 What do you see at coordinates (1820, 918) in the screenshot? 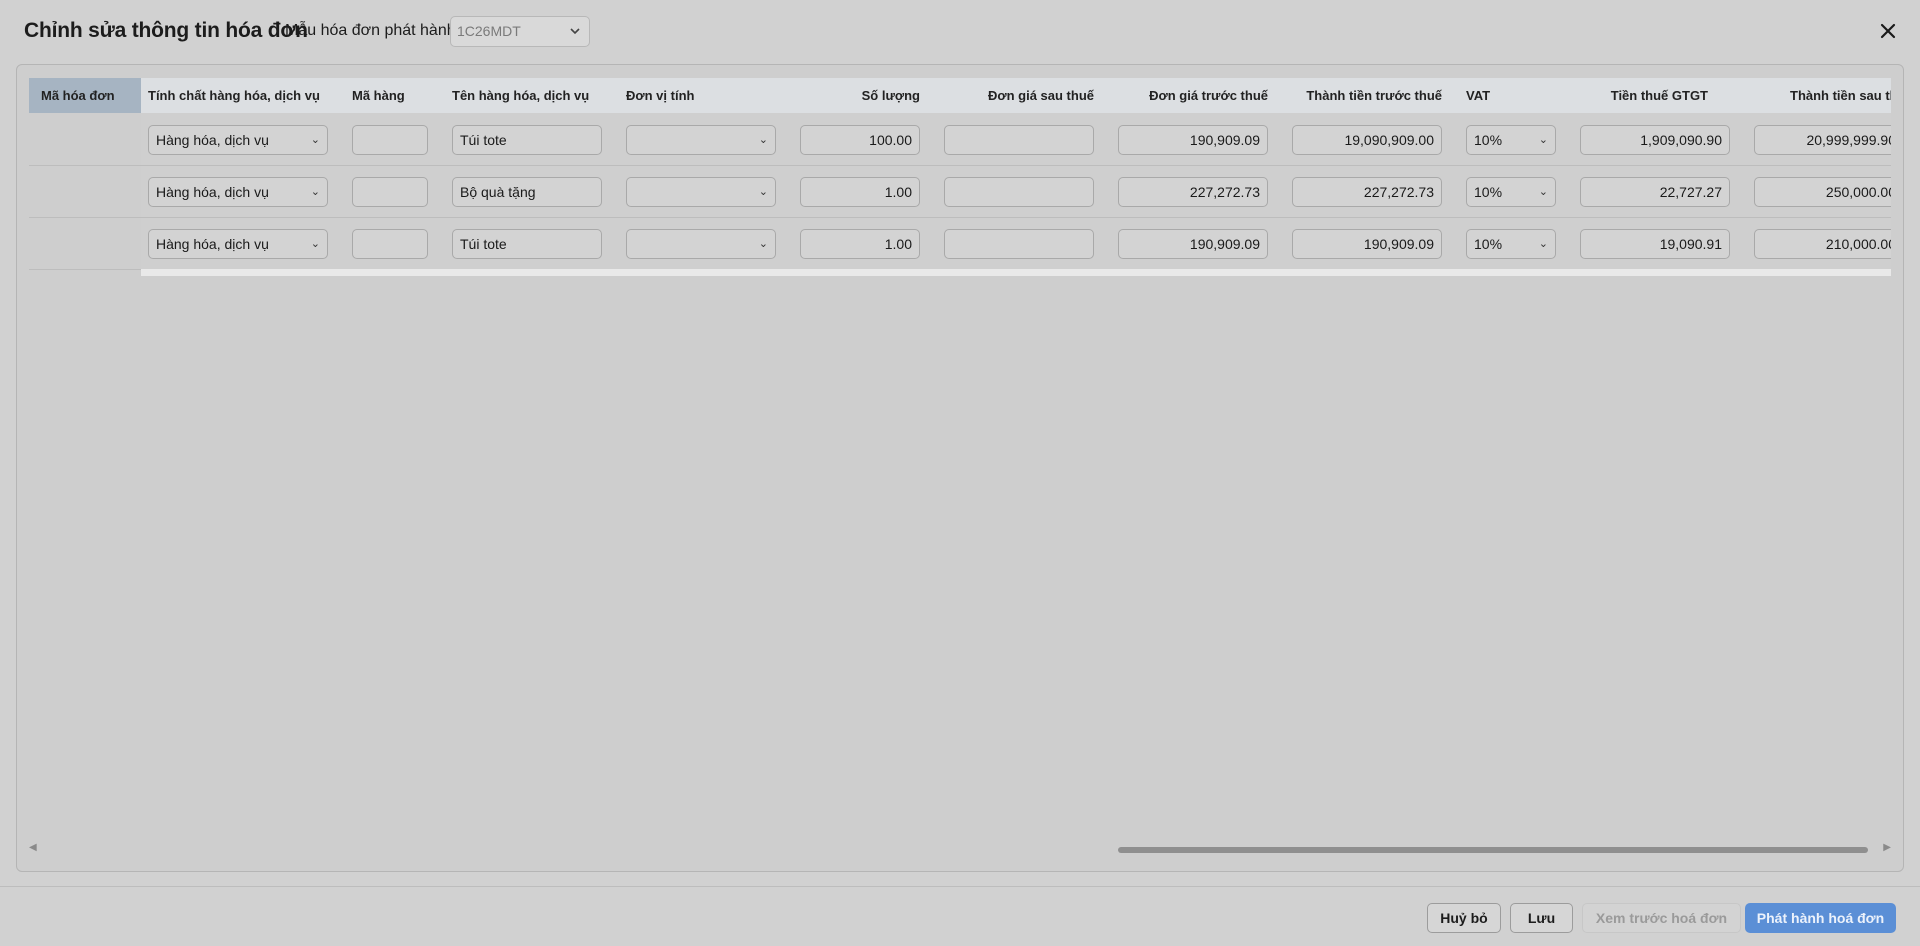
I see `publish-invoice-button: Phát hành hoá đơn` at bounding box center [1820, 918].